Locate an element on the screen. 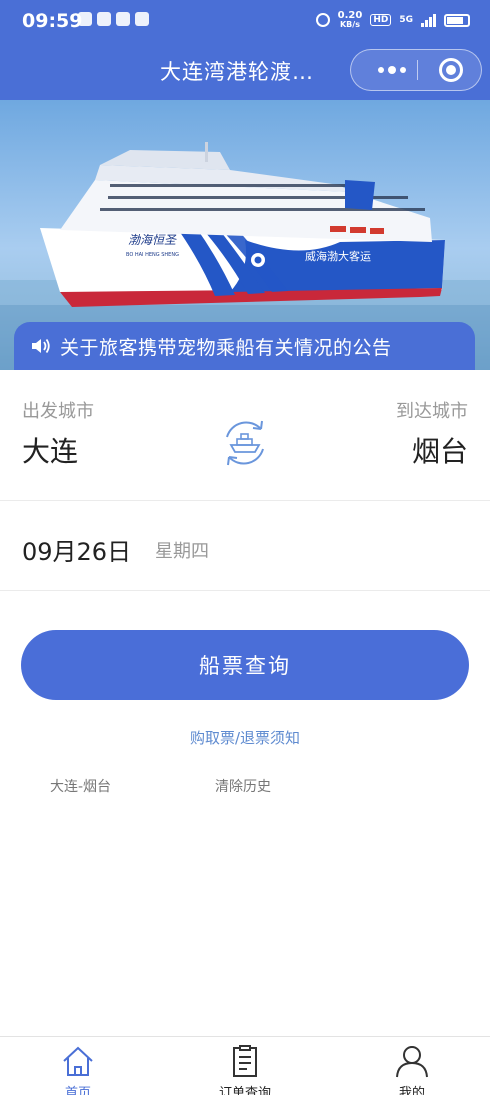 The height and width of the screenshot is (1095, 490). network-speed-unit: KB/s is located at coordinates (349, 24).